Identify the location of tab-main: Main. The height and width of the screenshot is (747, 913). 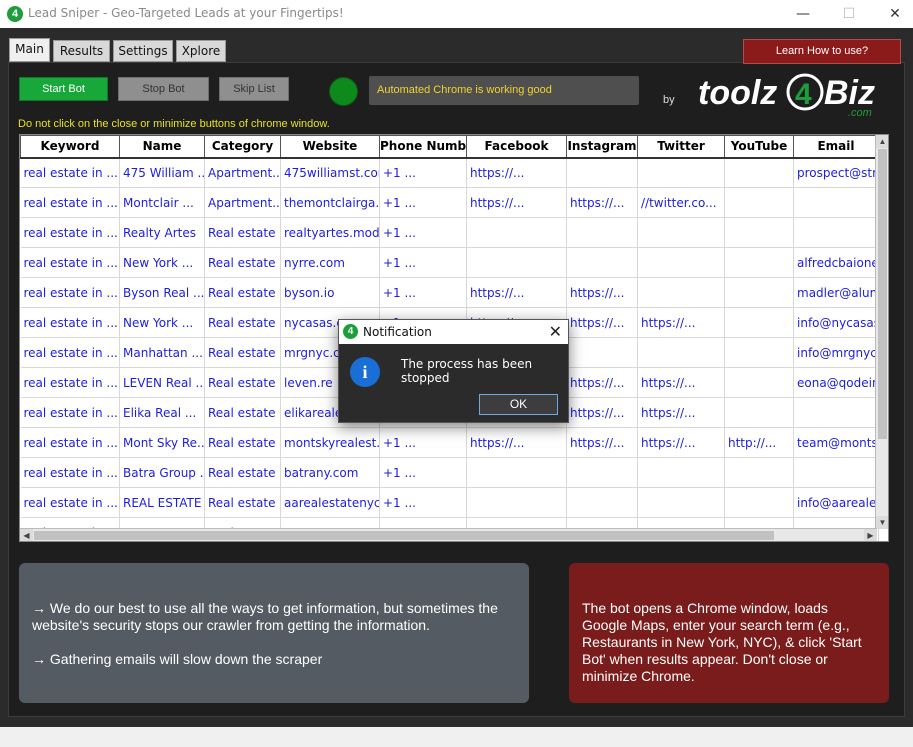
(29, 50).